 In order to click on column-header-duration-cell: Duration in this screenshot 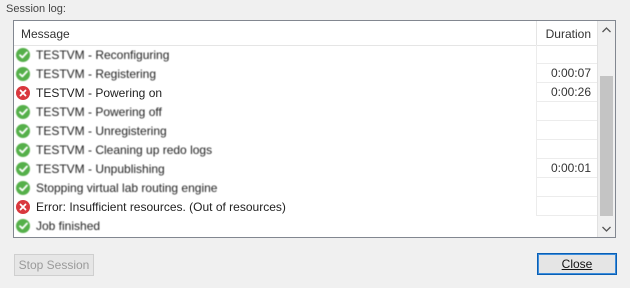, I will do `click(566, 33)`.